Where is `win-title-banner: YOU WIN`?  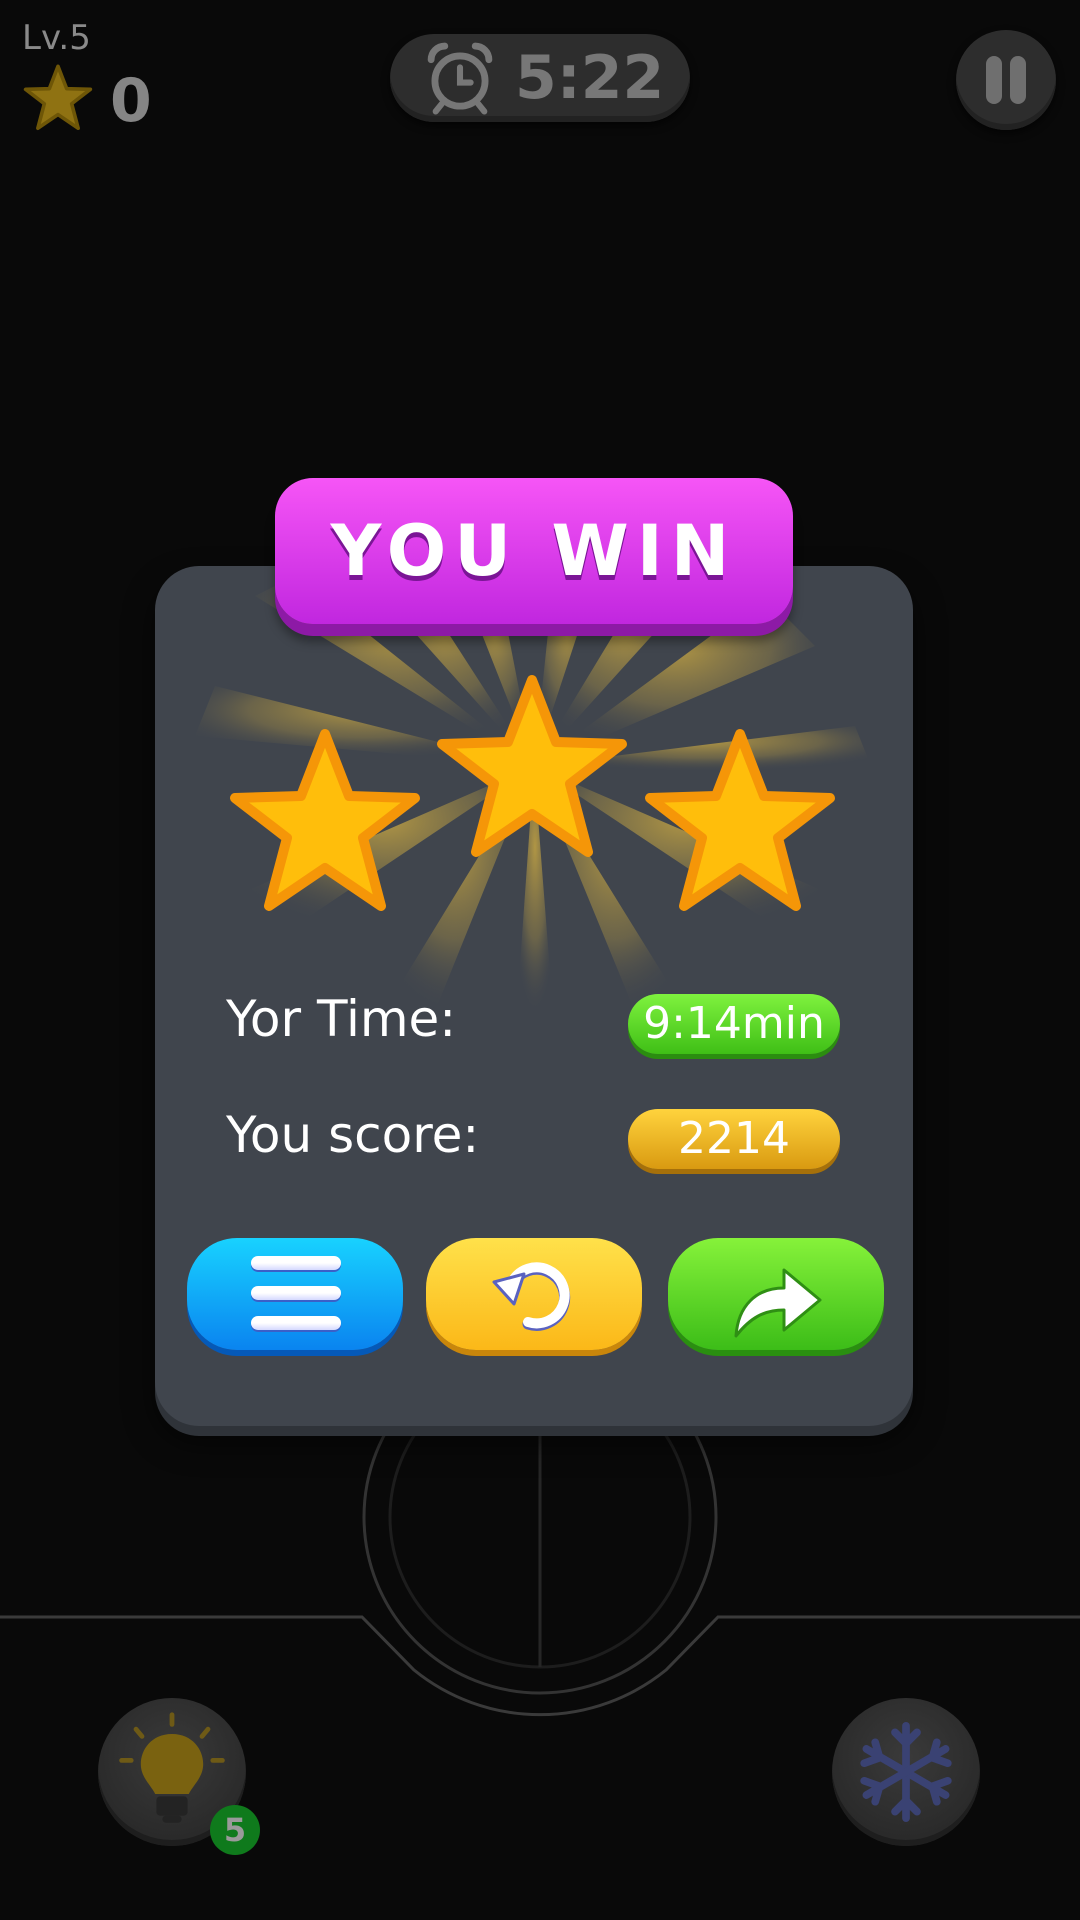 win-title-banner: YOU WIN is located at coordinates (534, 551).